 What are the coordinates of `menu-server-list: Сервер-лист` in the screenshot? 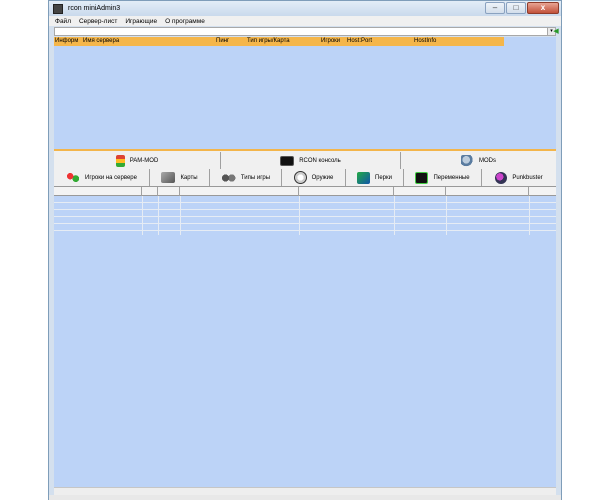 It's located at (98, 21).